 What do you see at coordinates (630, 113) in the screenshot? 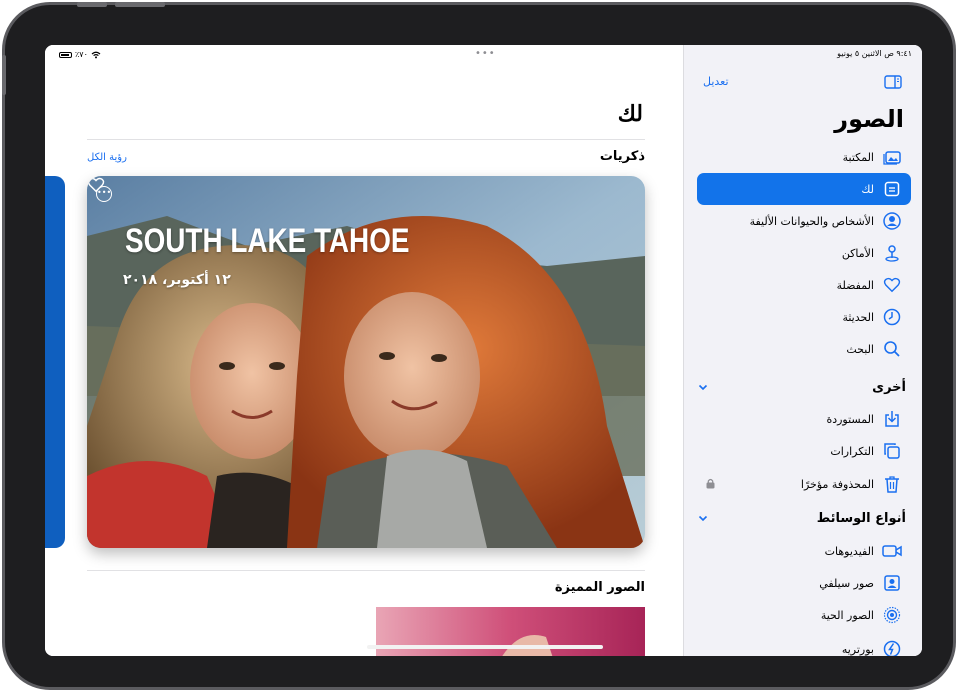
I see `page-title: لك` at bounding box center [630, 113].